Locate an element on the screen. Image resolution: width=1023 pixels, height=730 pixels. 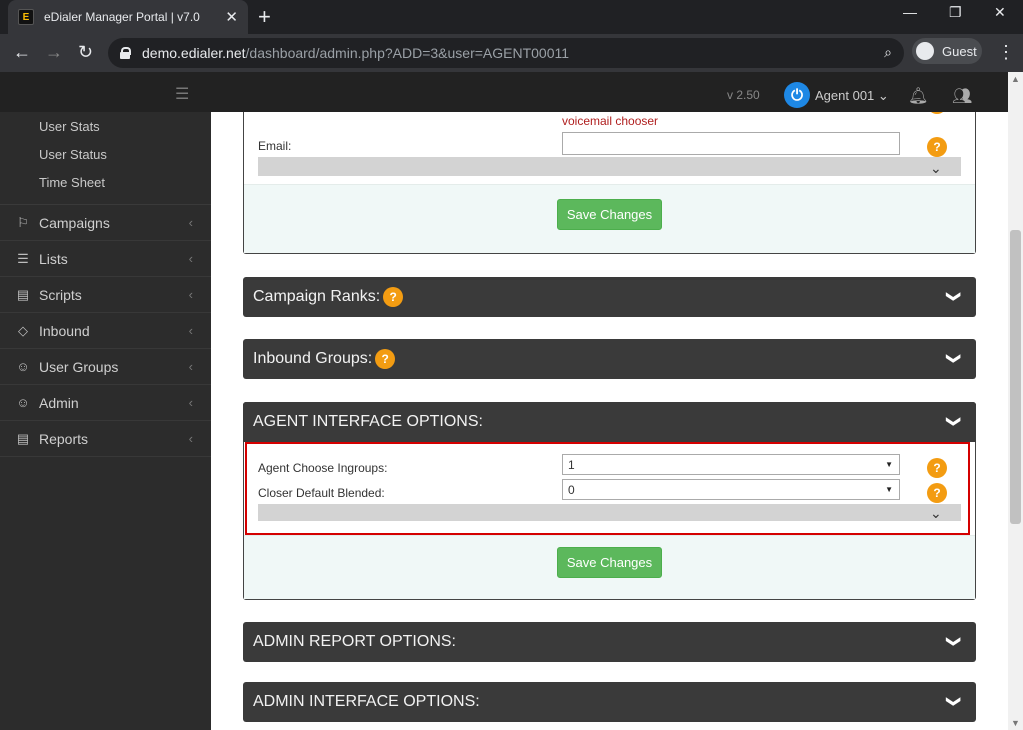
sidebar-item-scripts: ▤ Scripts ‹ is located at coordinates (105, 295).